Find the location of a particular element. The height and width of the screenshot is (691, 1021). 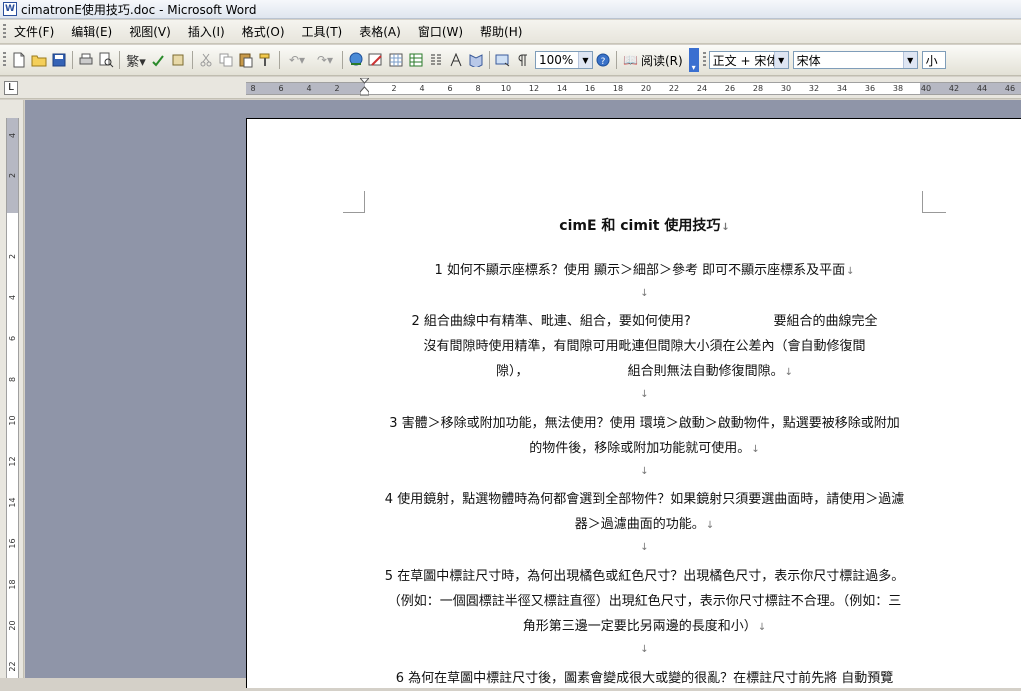

font-size-select: 小 is located at coordinates (933, 60).